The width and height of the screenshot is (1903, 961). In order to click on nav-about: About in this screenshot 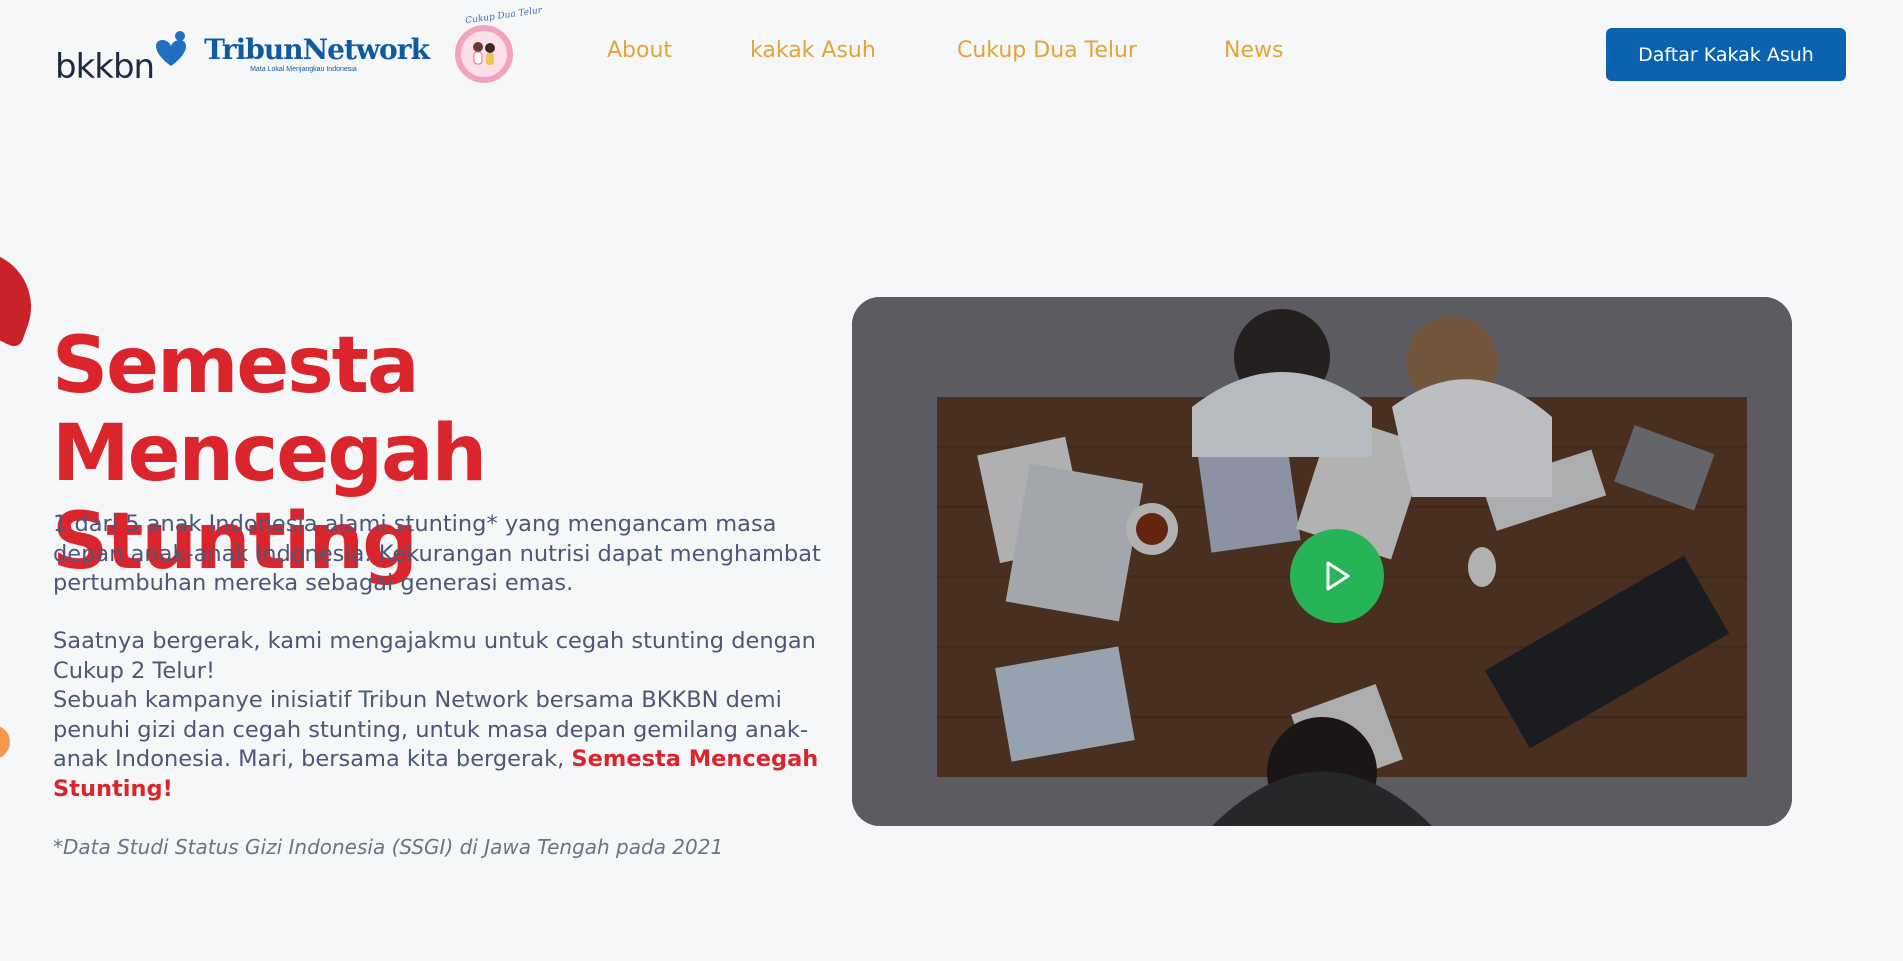, I will do `click(639, 50)`.